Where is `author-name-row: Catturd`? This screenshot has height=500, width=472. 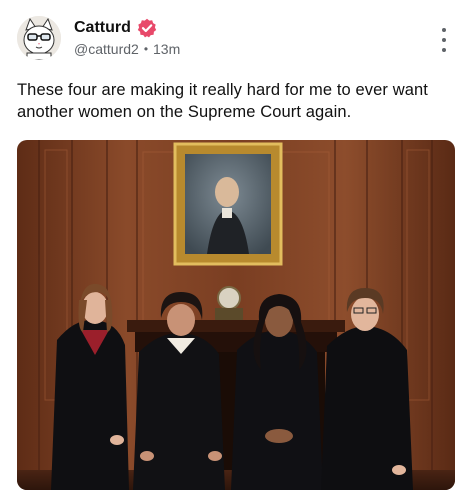
author-name-row: Catturd is located at coordinates (115, 28).